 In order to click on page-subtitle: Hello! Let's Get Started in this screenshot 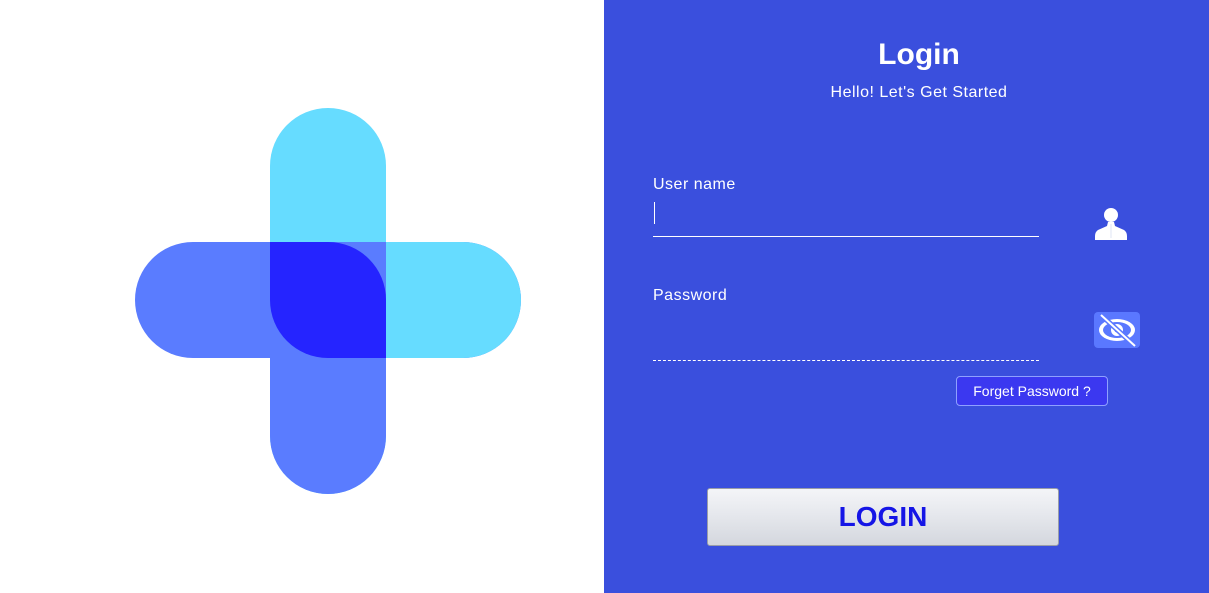, I will do `click(919, 92)`.